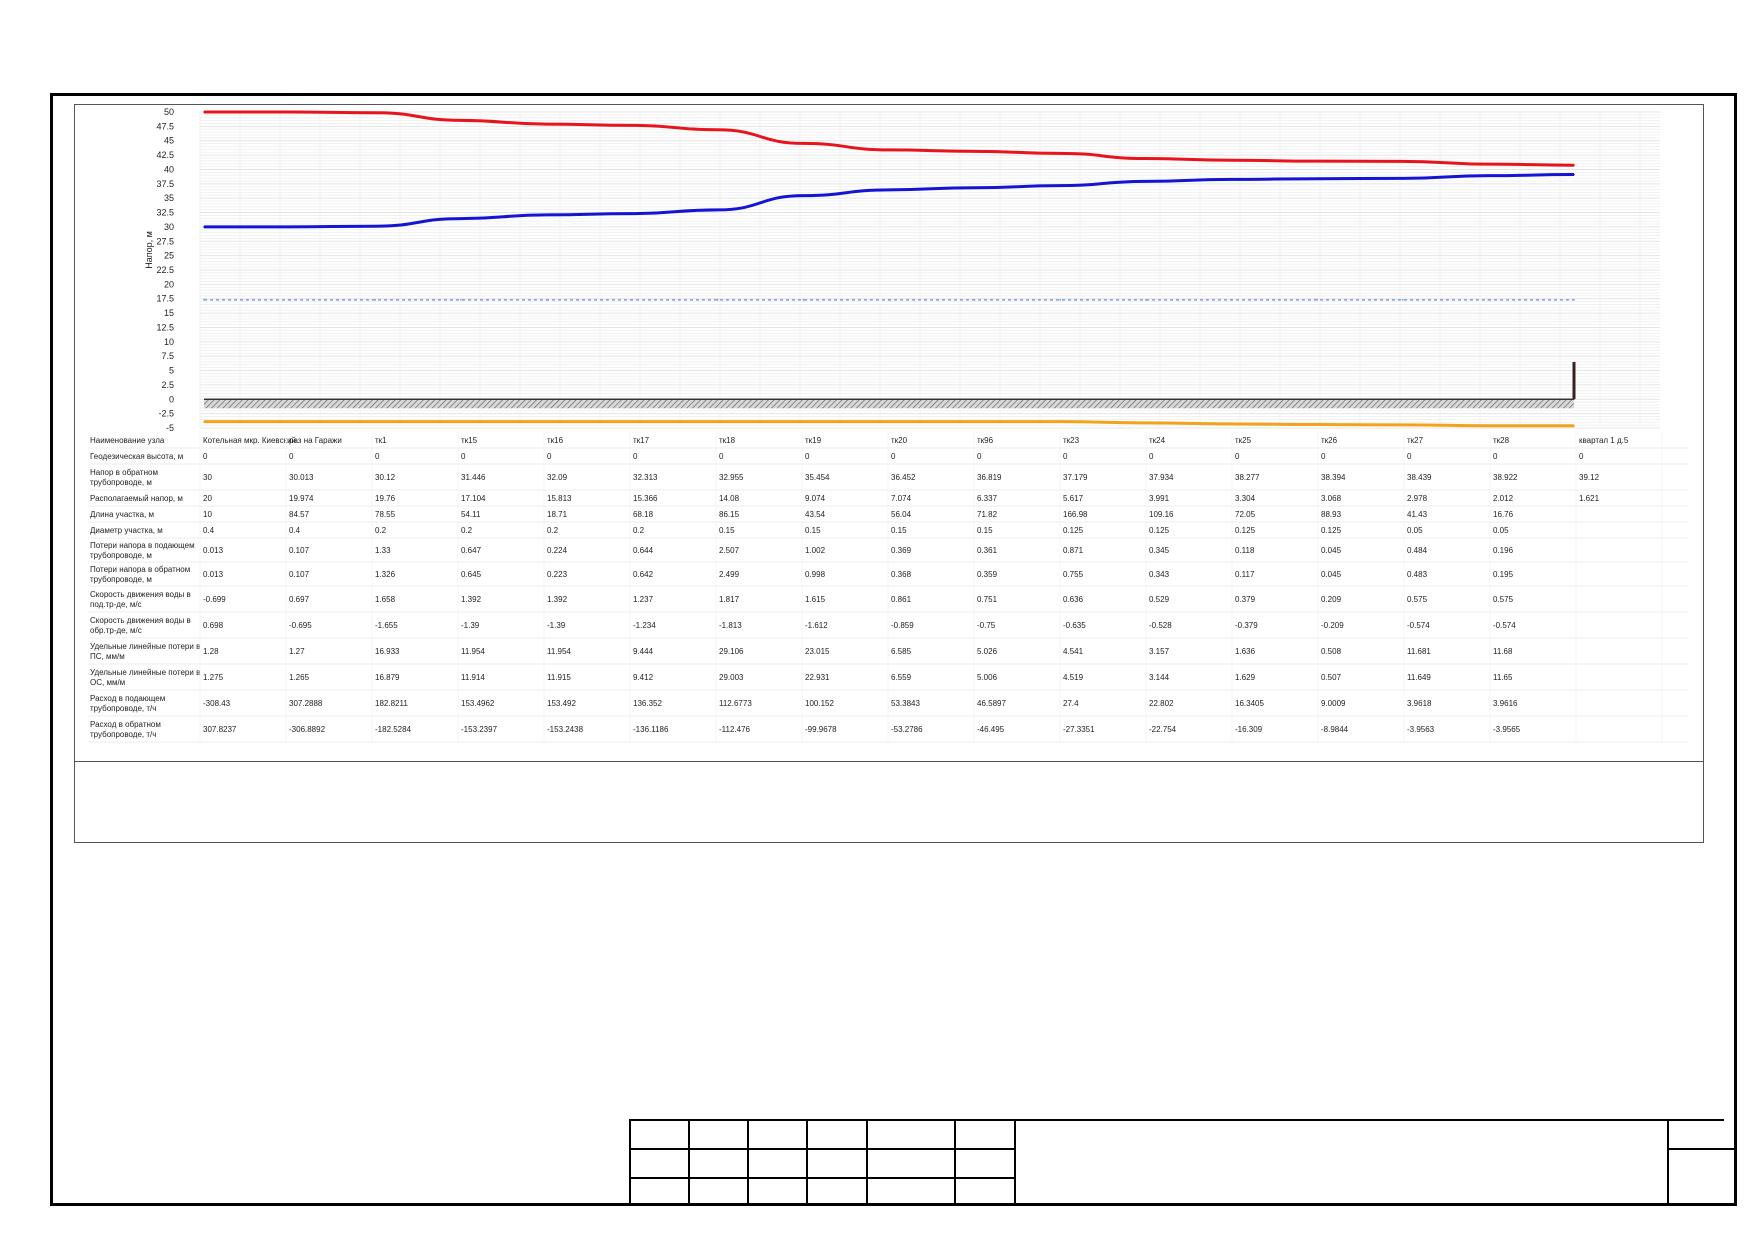  What do you see at coordinates (169, 141) in the screenshot?
I see `y-tick-label: 45` at bounding box center [169, 141].